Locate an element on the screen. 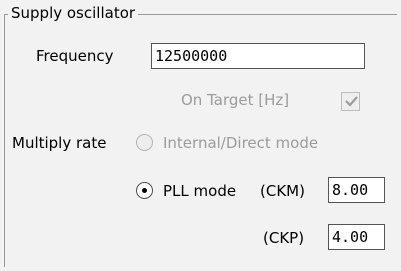 This screenshot has width=401, height=271. frequency-label: Frequency is located at coordinates (75, 56).